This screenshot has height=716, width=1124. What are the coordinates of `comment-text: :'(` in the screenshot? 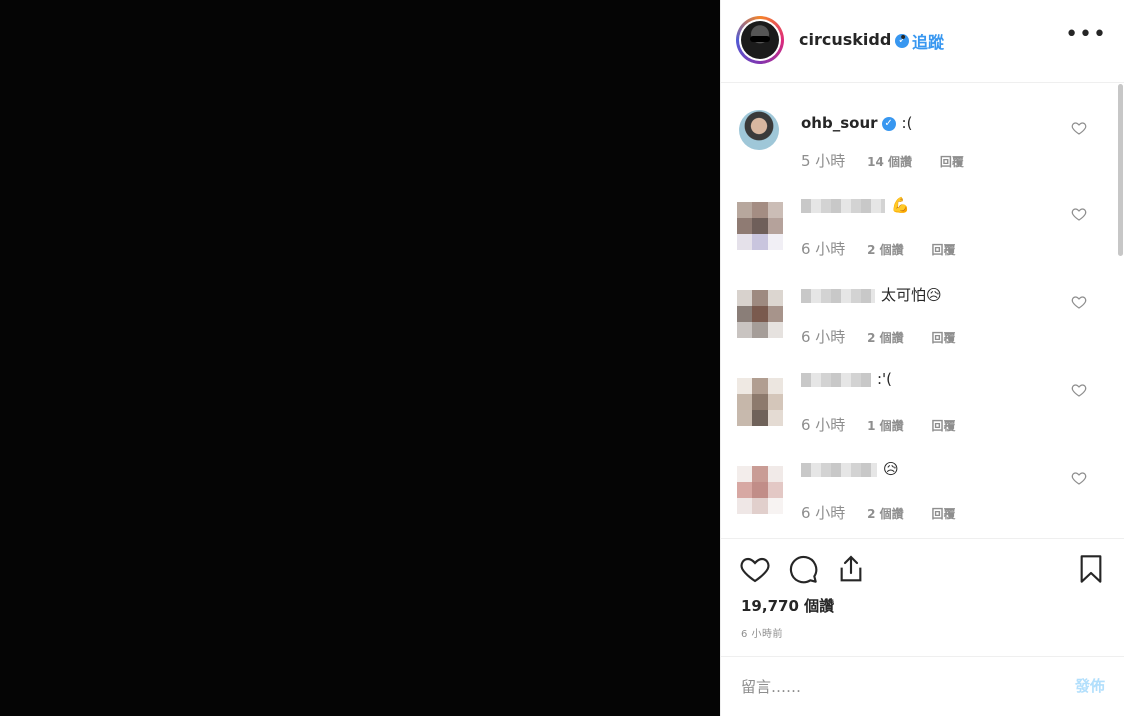 It's located at (885, 379).